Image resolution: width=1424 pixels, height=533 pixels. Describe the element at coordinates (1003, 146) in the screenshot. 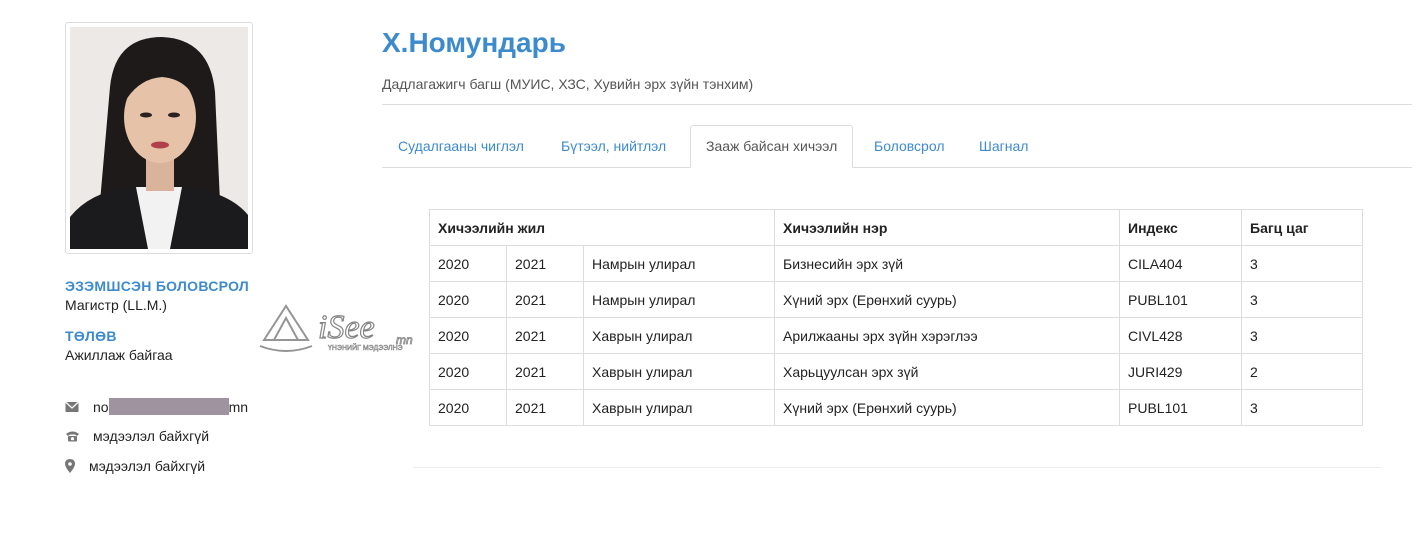

I see `tab-awards: Шагнал` at that location.